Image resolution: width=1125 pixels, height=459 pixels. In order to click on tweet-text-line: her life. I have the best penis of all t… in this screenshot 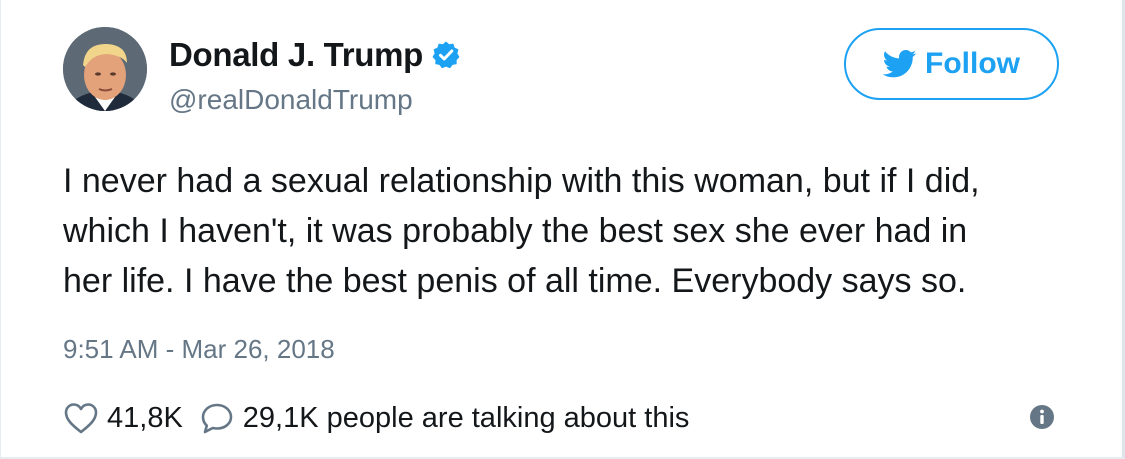, I will do `click(515, 281)`.